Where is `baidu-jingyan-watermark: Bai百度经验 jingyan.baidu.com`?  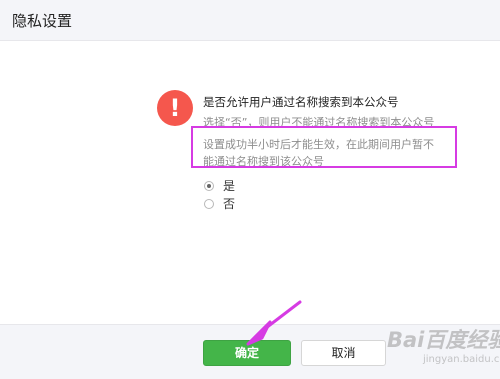
baidu-jingyan-watermark: Bai百度经验 jingyan.baidu.com is located at coordinates (441, 346).